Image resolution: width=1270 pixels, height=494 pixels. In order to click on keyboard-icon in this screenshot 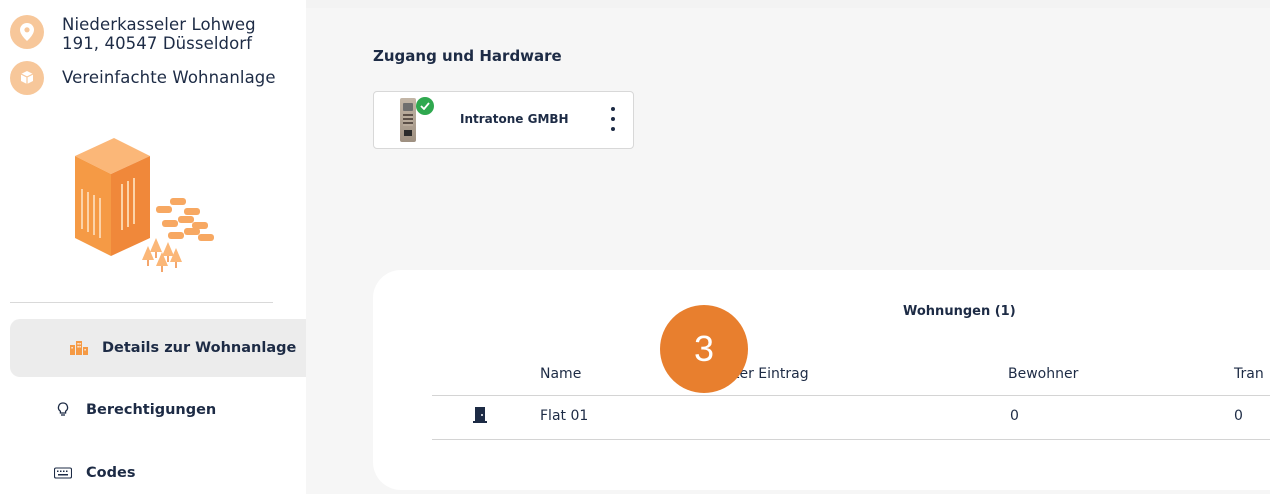, I will do `click(63, 473)`.